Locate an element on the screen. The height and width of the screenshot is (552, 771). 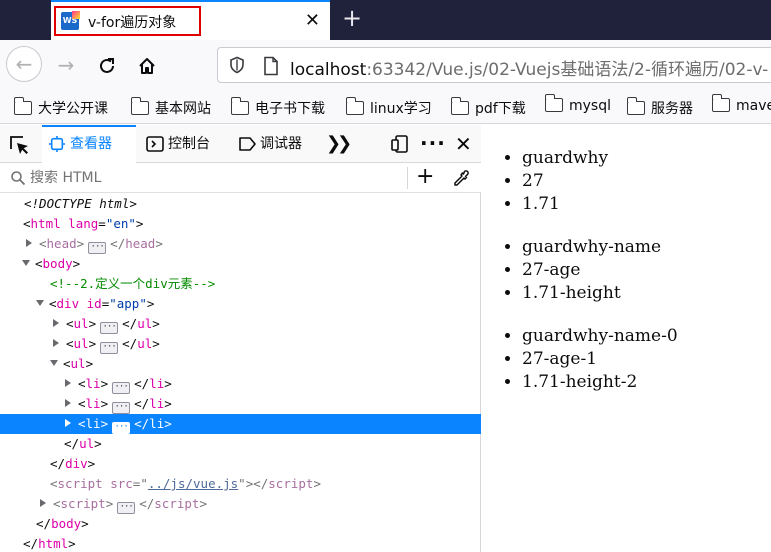
more-options-icon: ··· is located at coordinates (433, 143).